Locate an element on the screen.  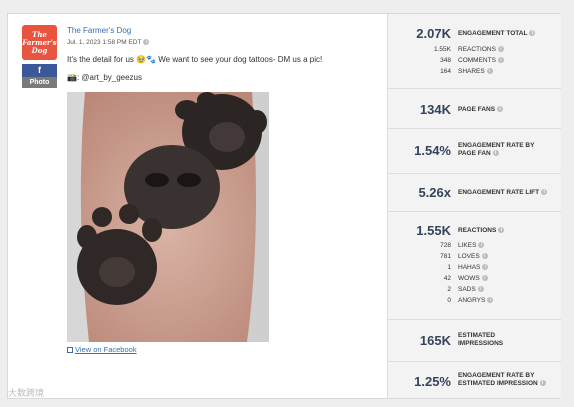
engagement-total-value: 2.07K is located at coordinates (433, 33).